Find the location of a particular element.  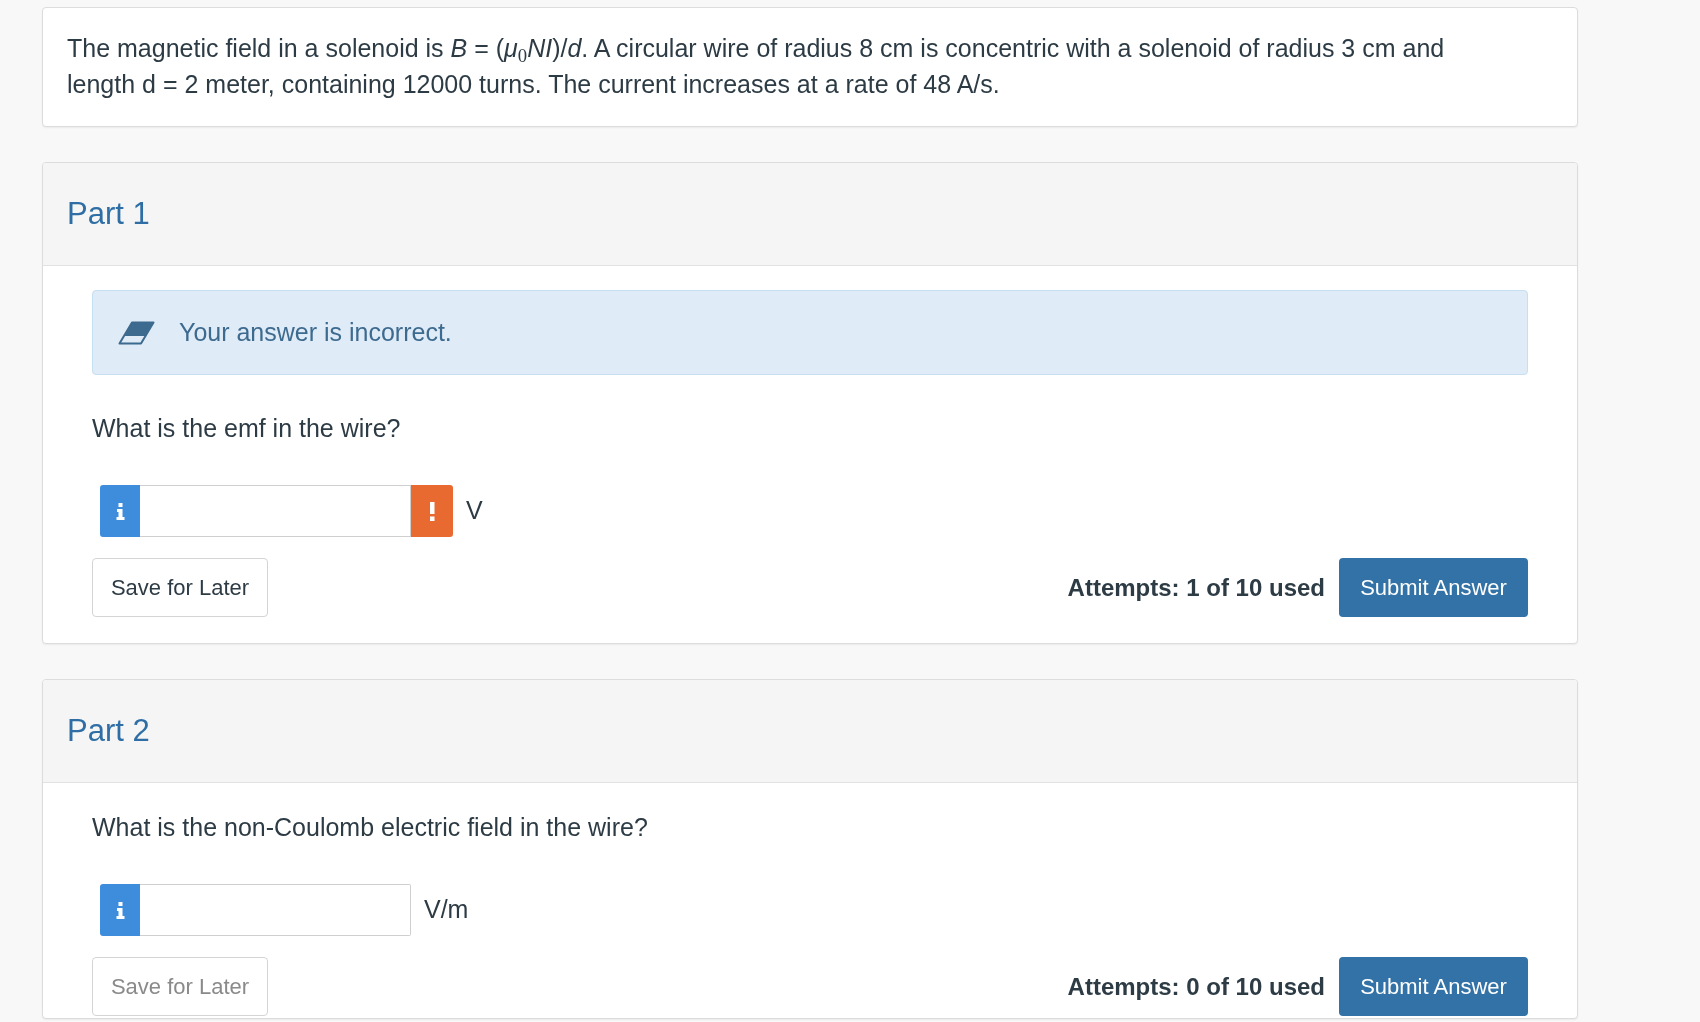

unit-label: V/m is located at coordinates (446, 910).